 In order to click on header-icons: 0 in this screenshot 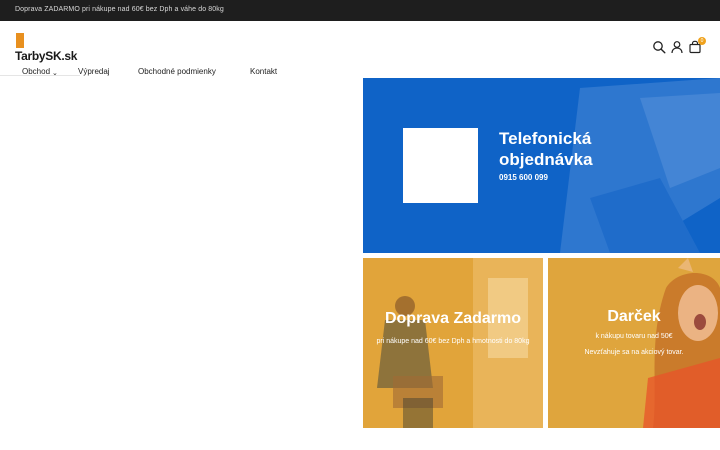, I will do `click(680, 46)`.